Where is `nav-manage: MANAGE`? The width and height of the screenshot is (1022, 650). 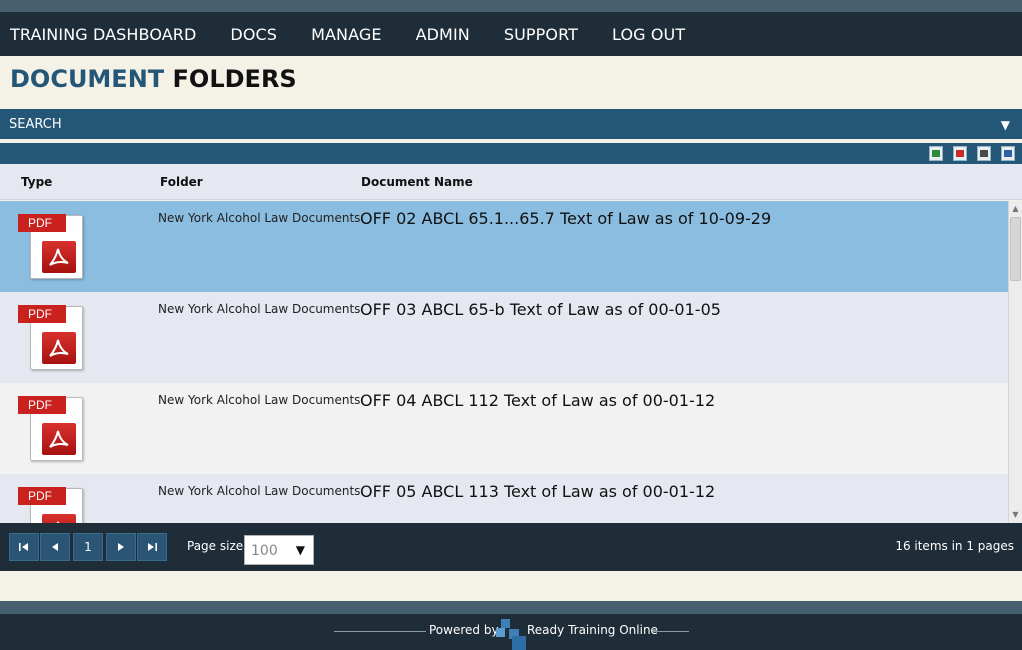
nav-manage: MANAGE is located at coordinates (346, 34).